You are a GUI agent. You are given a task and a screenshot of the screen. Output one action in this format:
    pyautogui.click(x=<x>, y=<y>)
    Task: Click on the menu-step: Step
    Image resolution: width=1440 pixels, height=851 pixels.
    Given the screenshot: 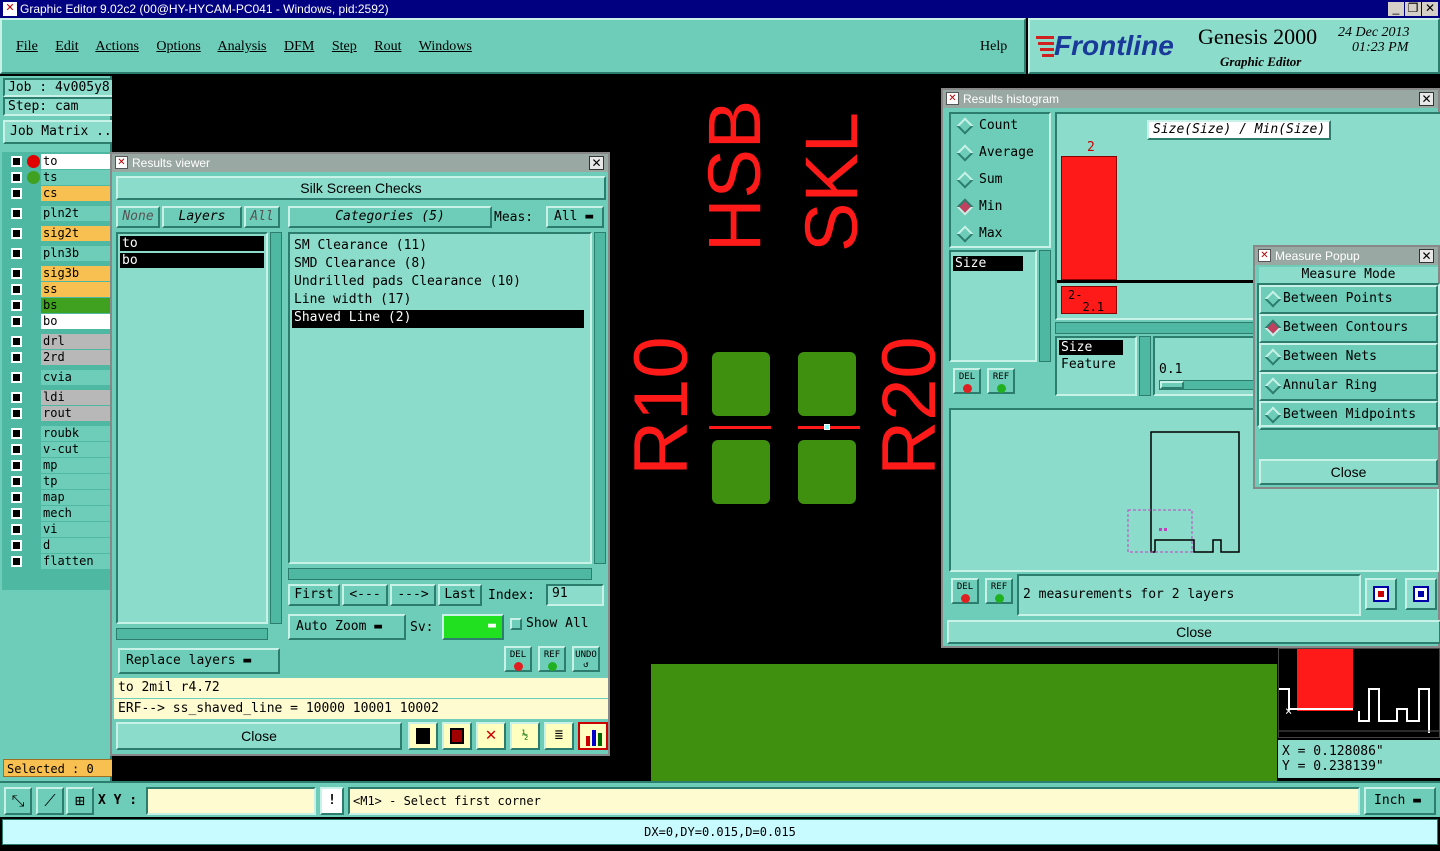 What is the action you would take?
    pyautogui.click(x=344, y=46)
    